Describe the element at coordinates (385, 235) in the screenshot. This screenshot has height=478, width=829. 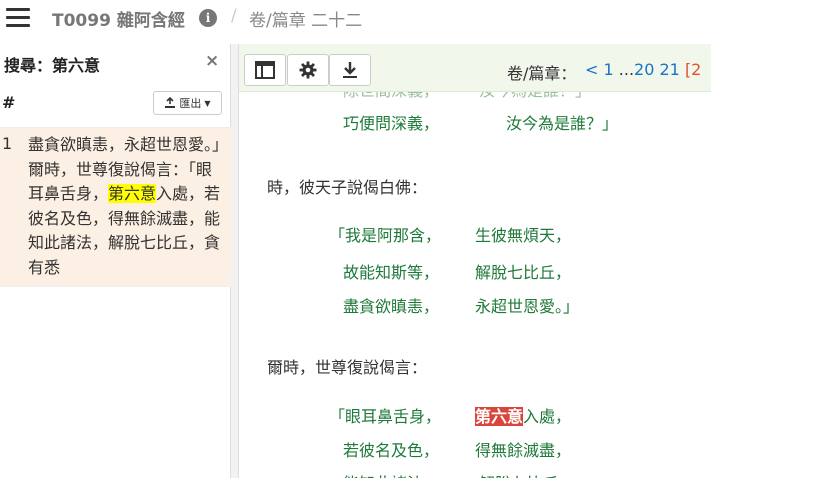
I see `verse-line: 「我是阿那含，` at that location.